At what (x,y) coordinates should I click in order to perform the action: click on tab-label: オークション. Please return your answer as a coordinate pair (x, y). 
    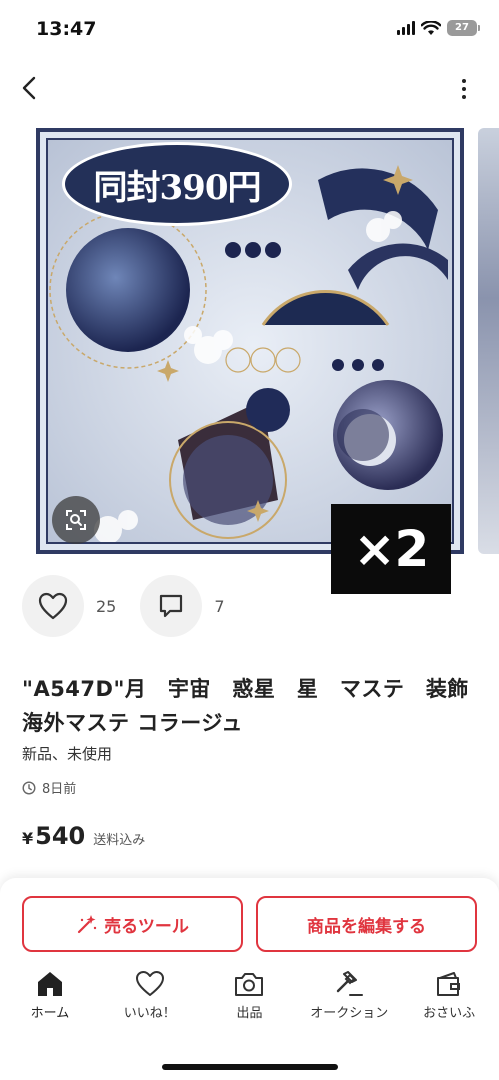
    Looking at the image, I should click on (349, 1013).